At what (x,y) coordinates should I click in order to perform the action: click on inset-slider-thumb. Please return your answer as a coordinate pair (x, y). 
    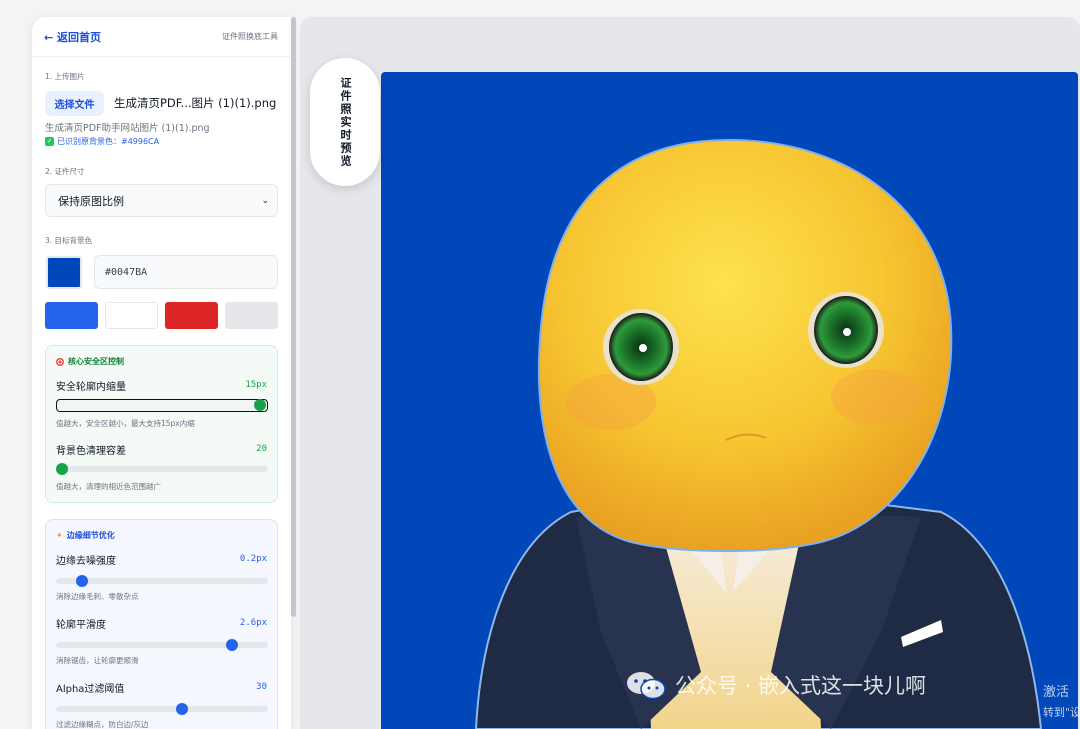
    Looking at the image, I should click on (260, 405).